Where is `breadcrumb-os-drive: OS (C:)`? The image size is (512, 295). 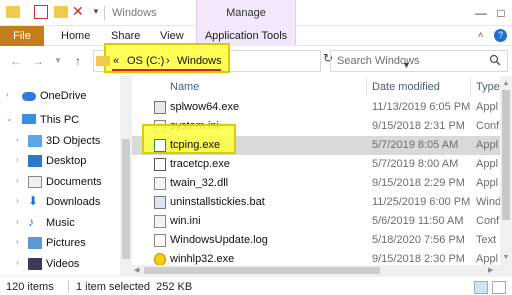
breadcrumb-os-drive: OS (C:) is located at coordinates (145, 61).